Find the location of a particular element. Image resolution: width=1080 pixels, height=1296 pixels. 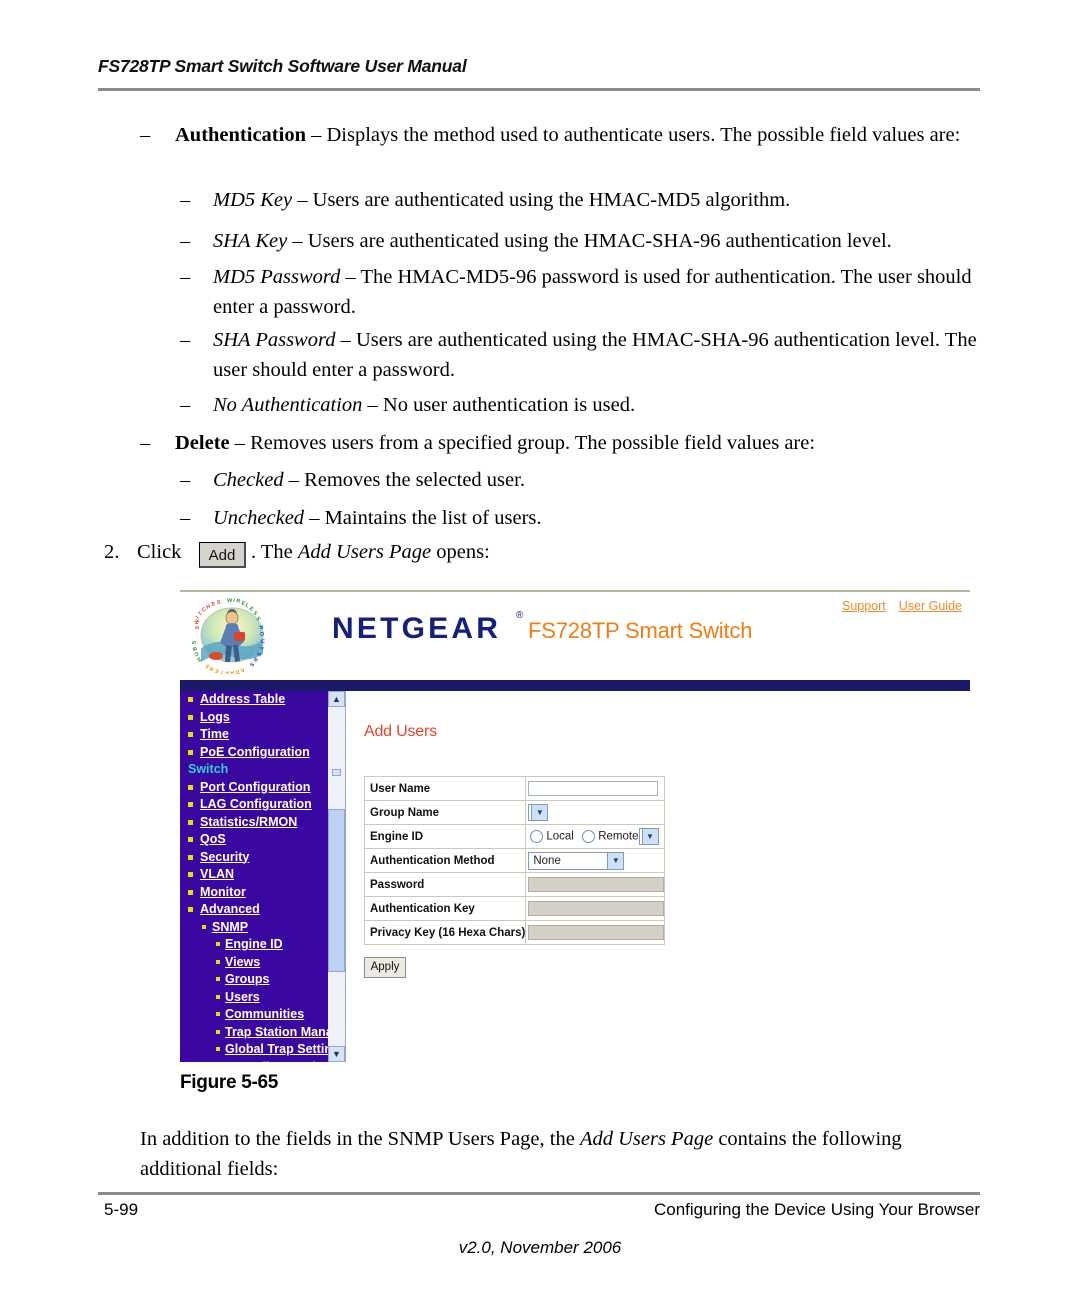

sidebar-scrollbar: ▲ ▼ is located at coordinates (337, 876).